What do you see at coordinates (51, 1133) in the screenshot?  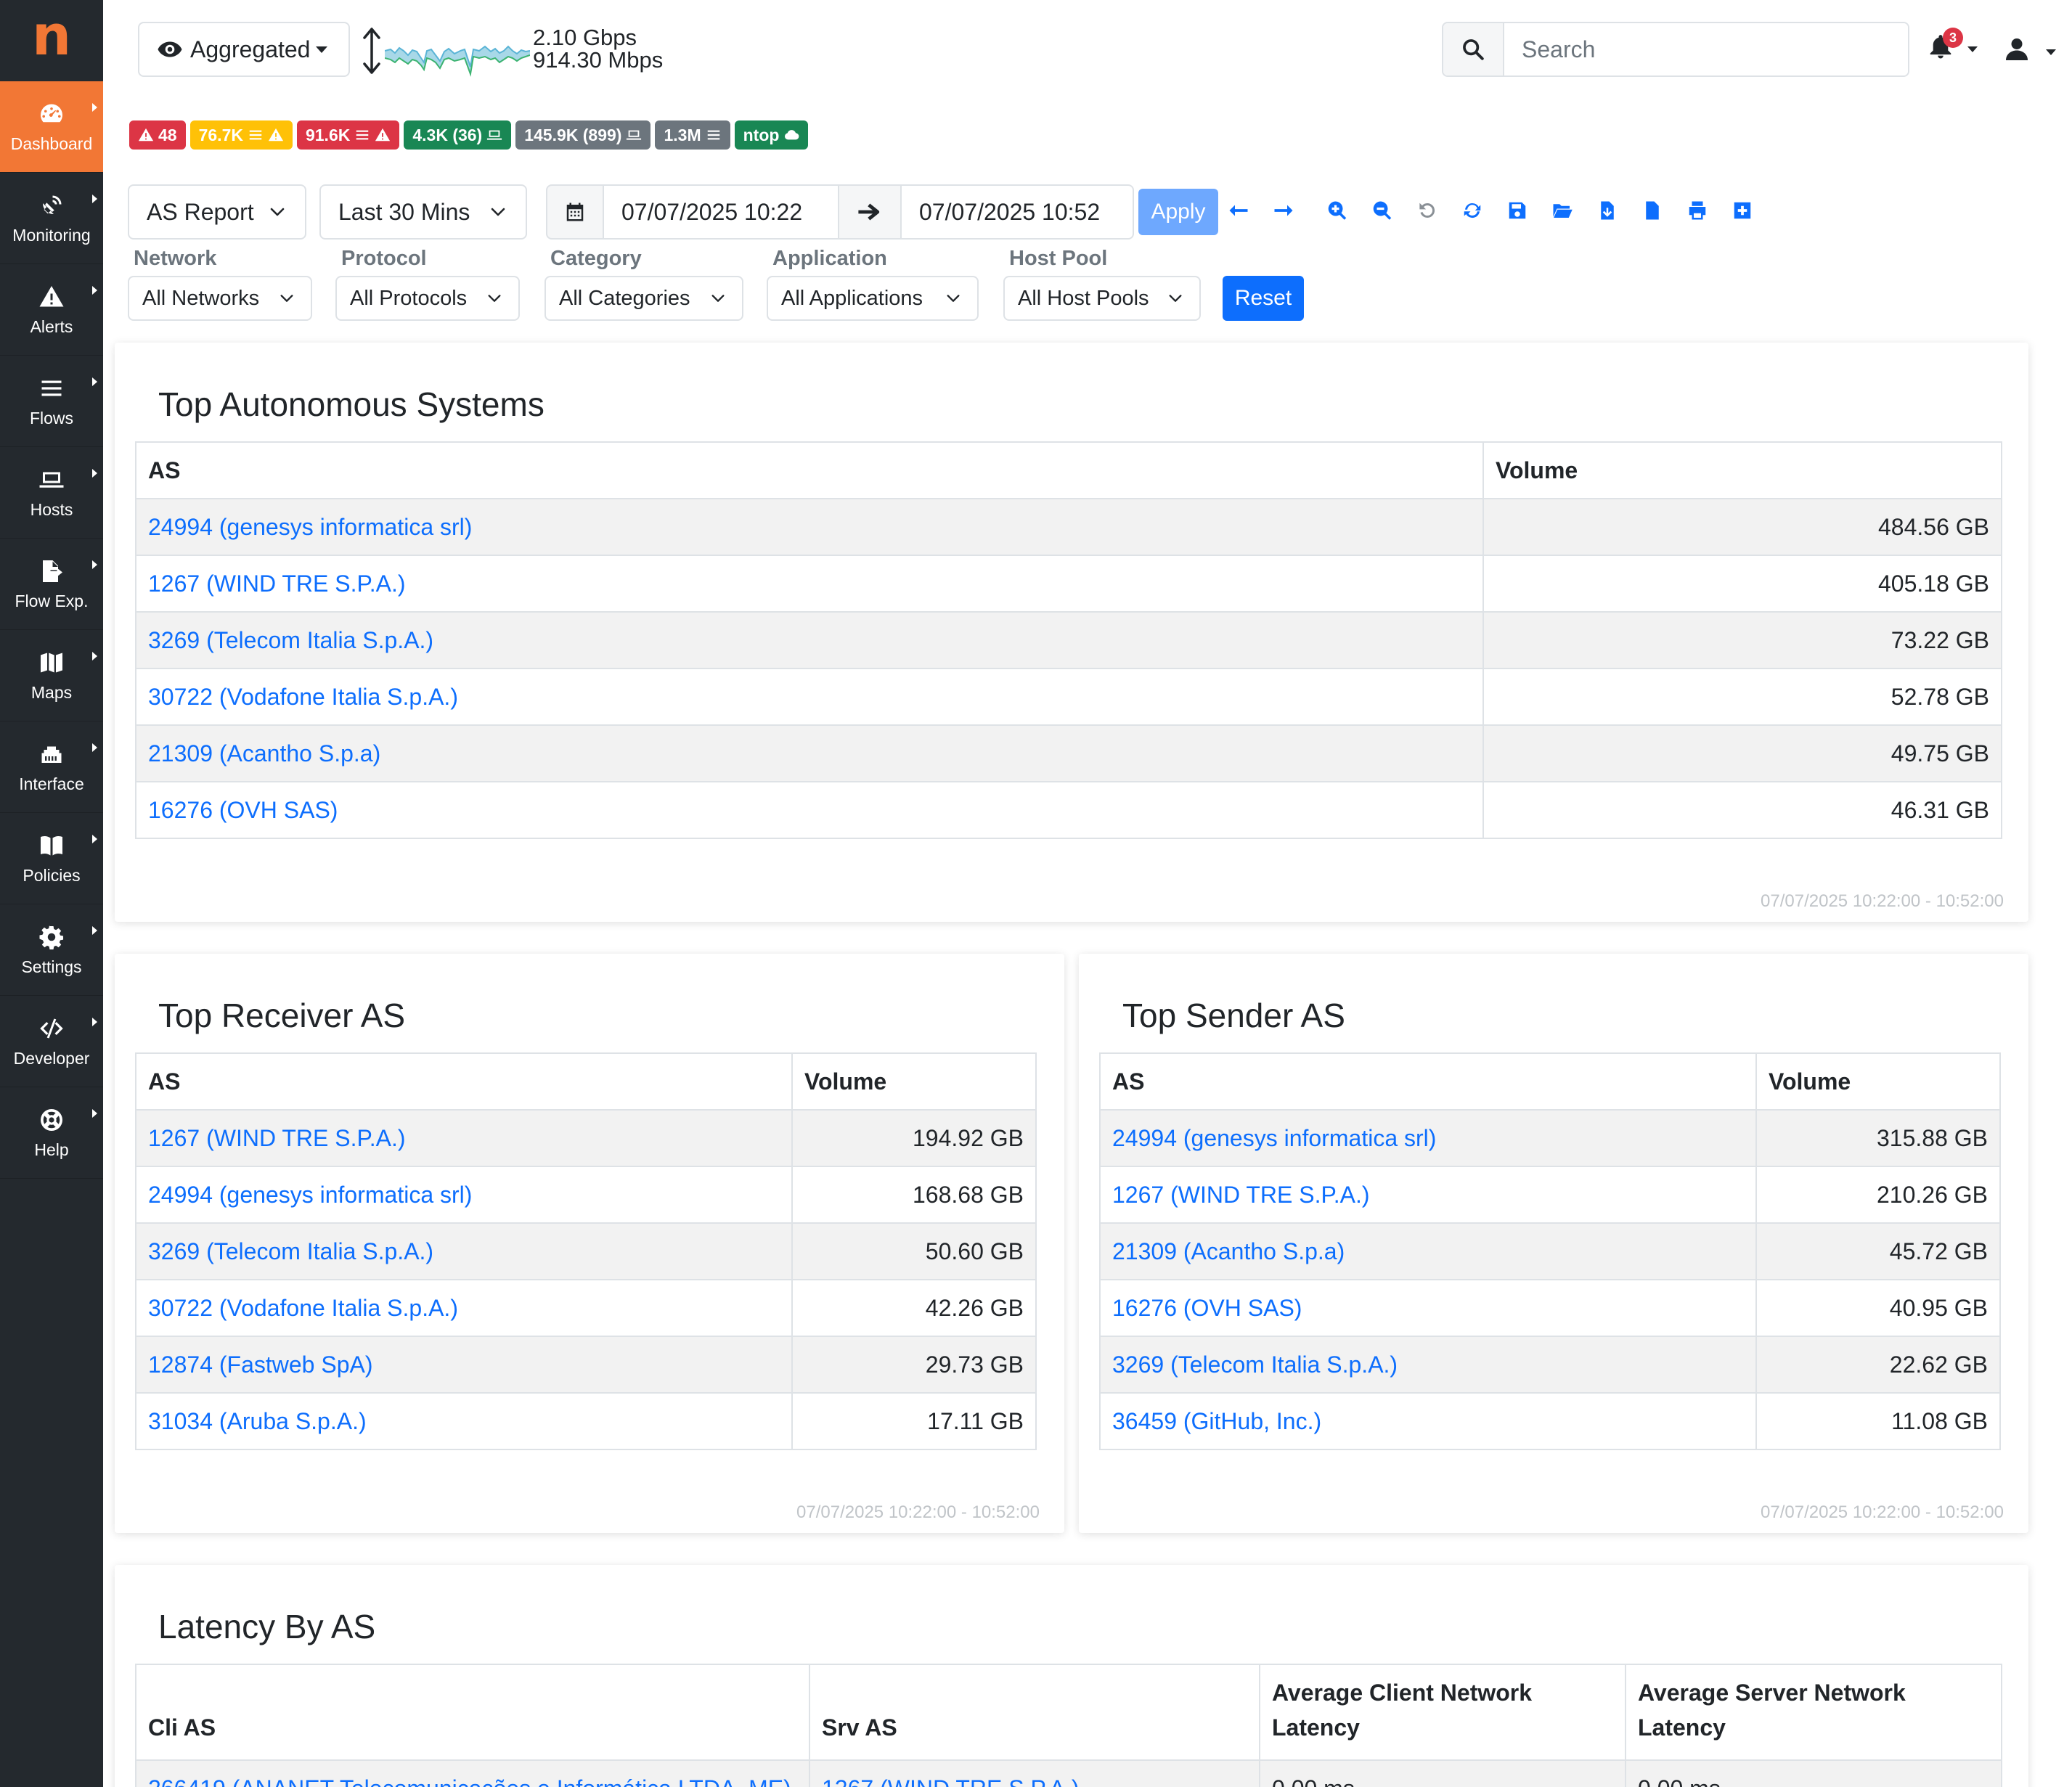 I see `sidebar-item-help: Help` at bounding box center [51, 1133].